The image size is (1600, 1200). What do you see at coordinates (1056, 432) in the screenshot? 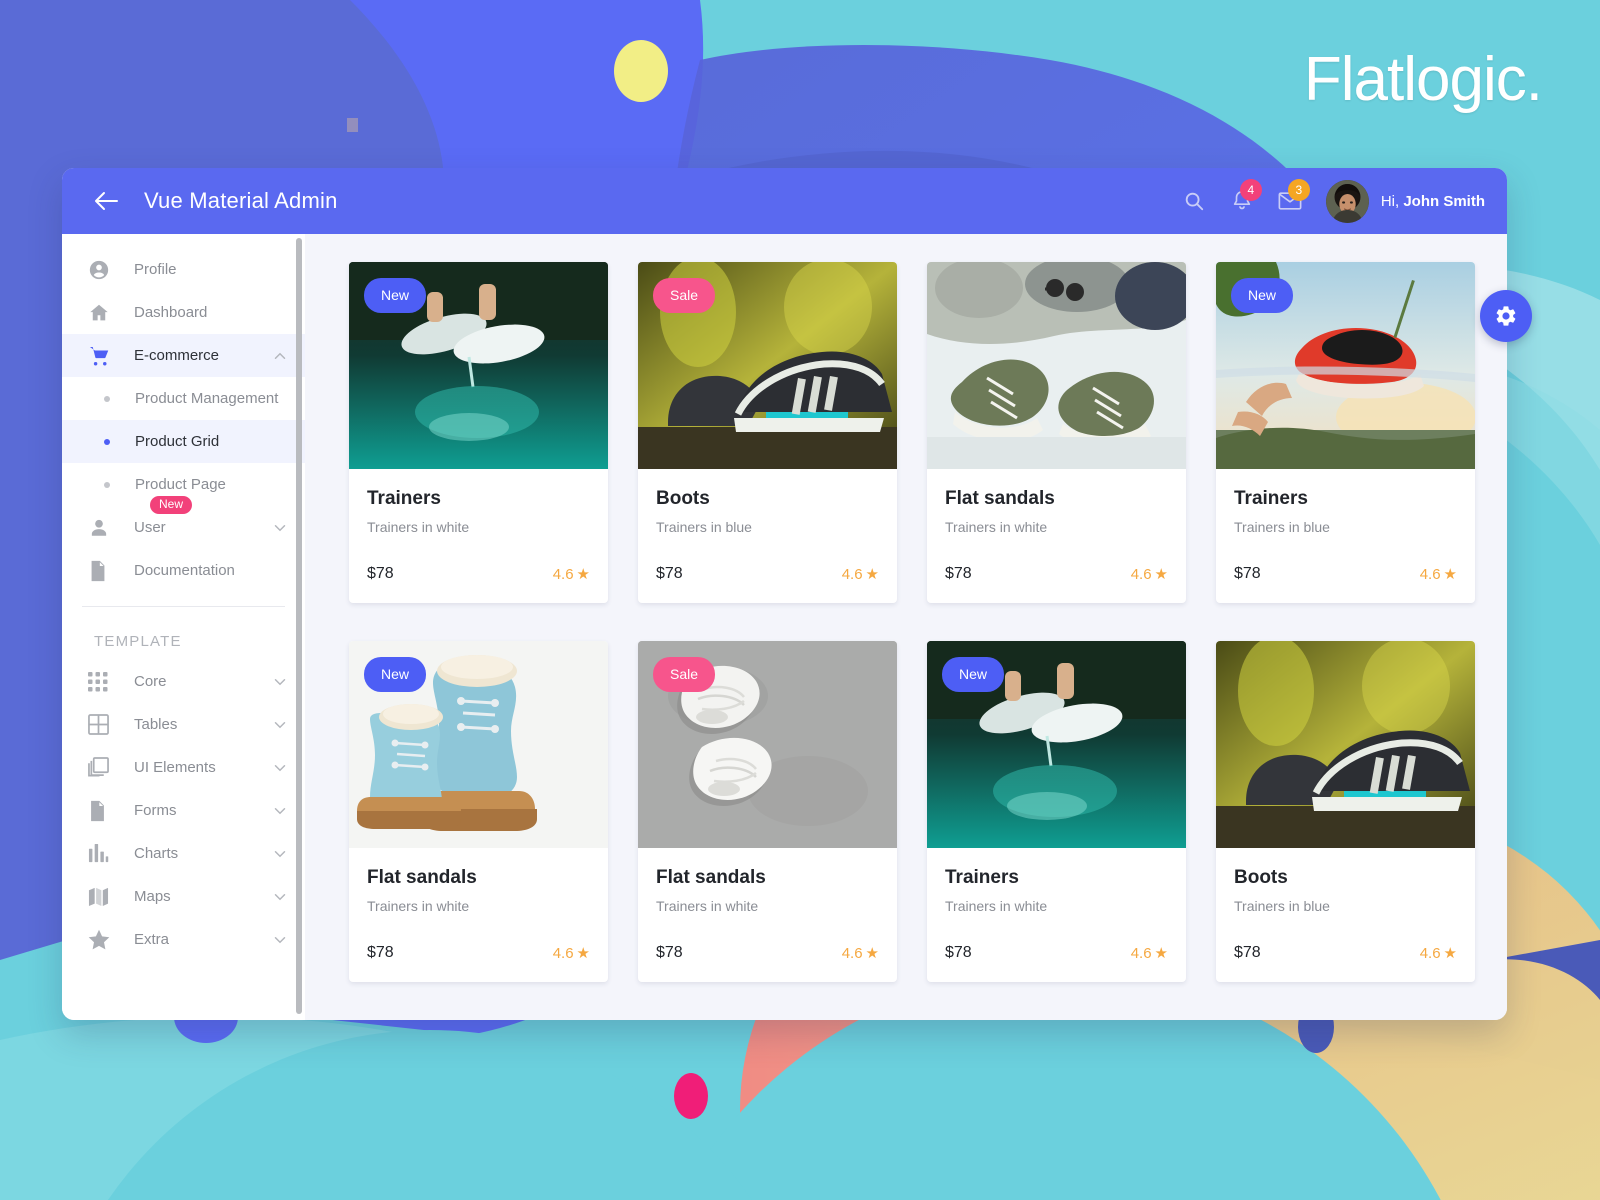
I see `product-card: Flat sandals Trainers in white $78 4.6 ★` at bounding box center [1056, 432].